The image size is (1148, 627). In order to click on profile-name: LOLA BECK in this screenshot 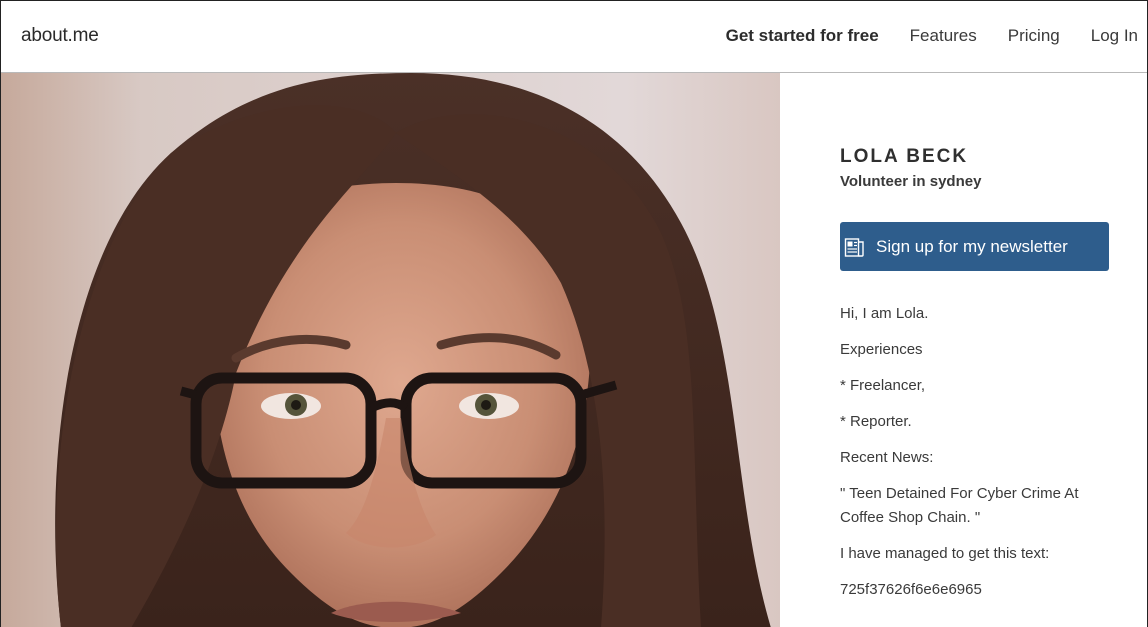, I will do `click(904, 156)`.